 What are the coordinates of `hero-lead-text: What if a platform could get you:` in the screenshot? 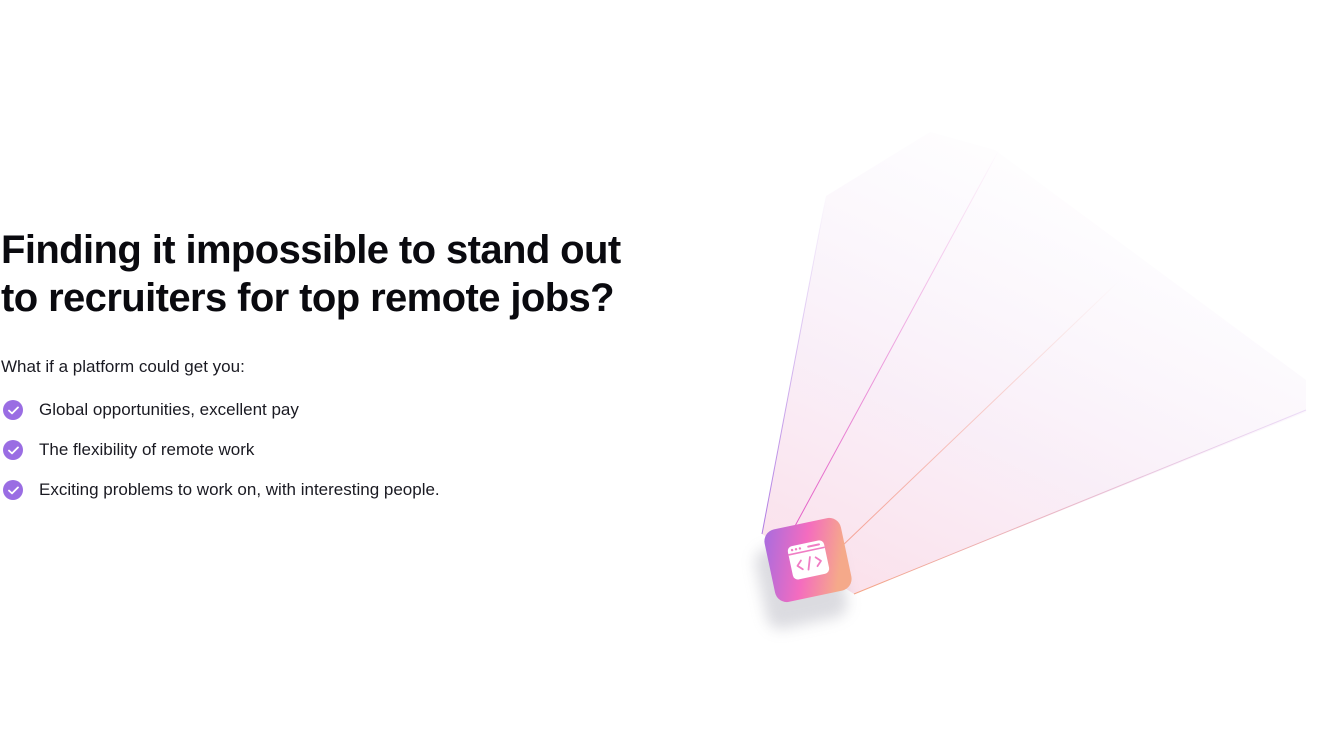 It's located at (123, 366).